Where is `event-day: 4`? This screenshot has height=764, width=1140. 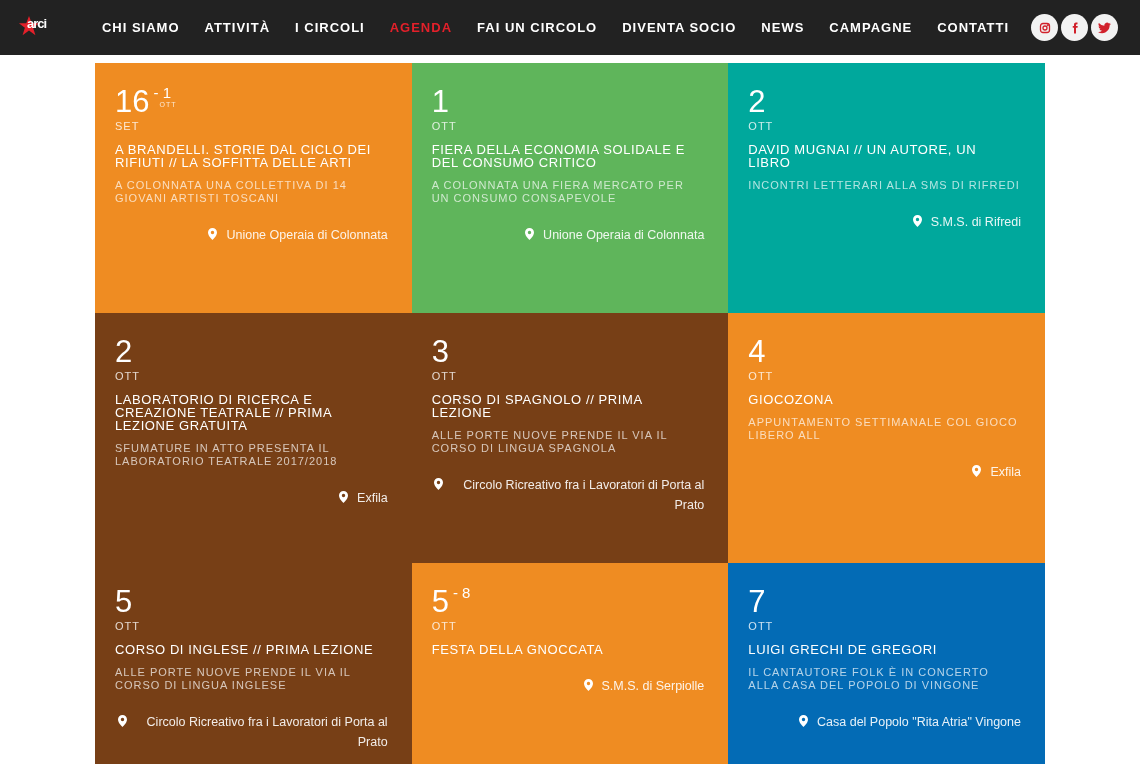 event-day: 4 is located at coordinates (757, 352).